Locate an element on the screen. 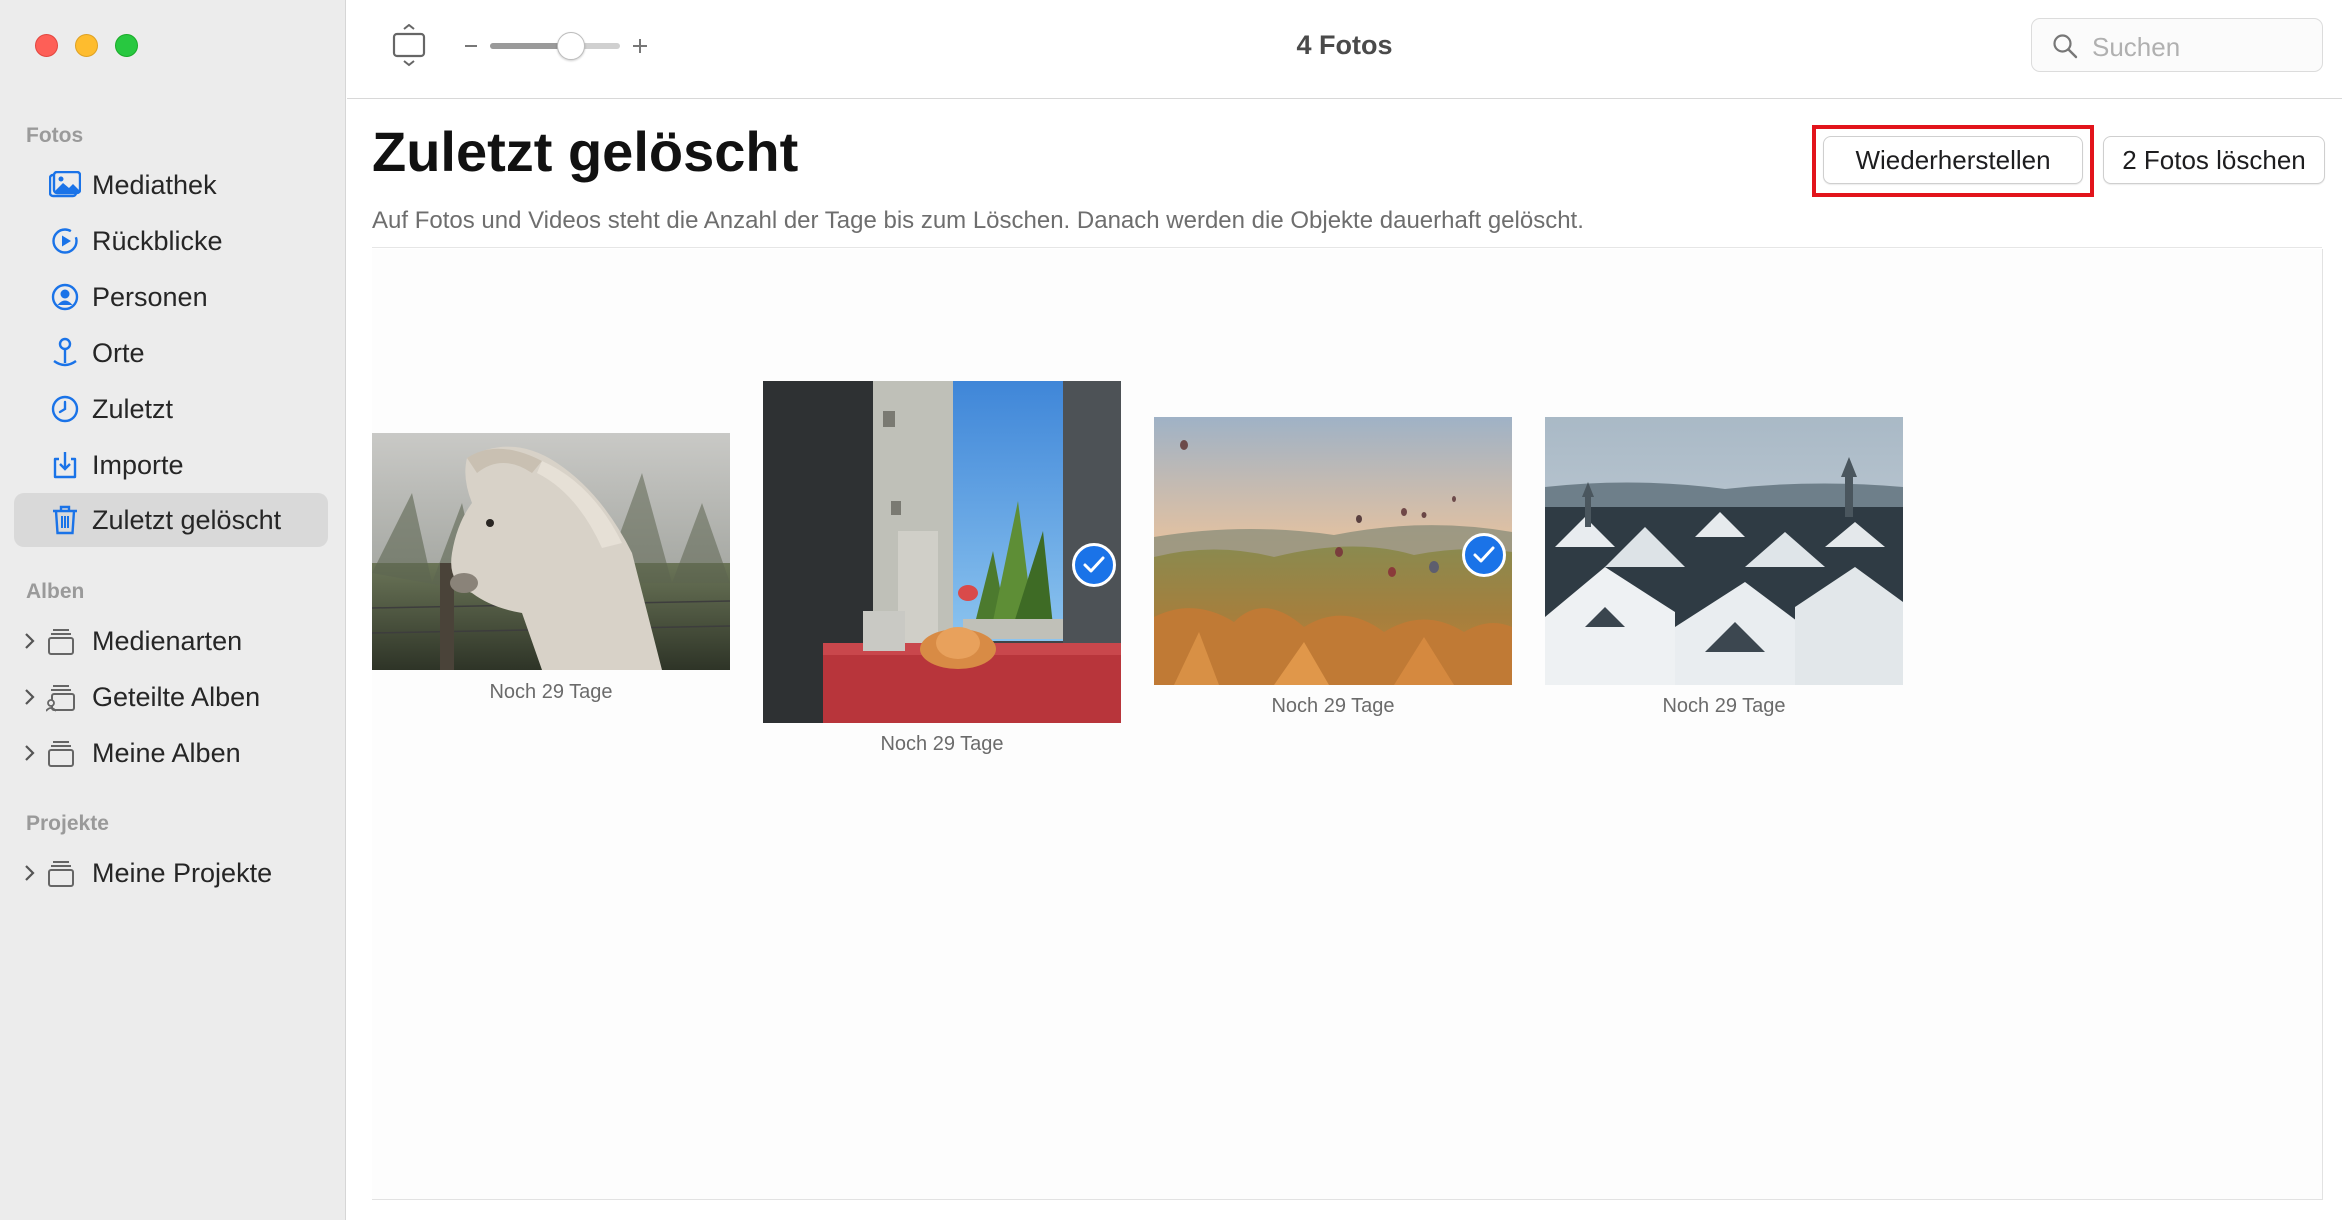  search-placeholder: Suchen is located at coordinates (2136, 47).